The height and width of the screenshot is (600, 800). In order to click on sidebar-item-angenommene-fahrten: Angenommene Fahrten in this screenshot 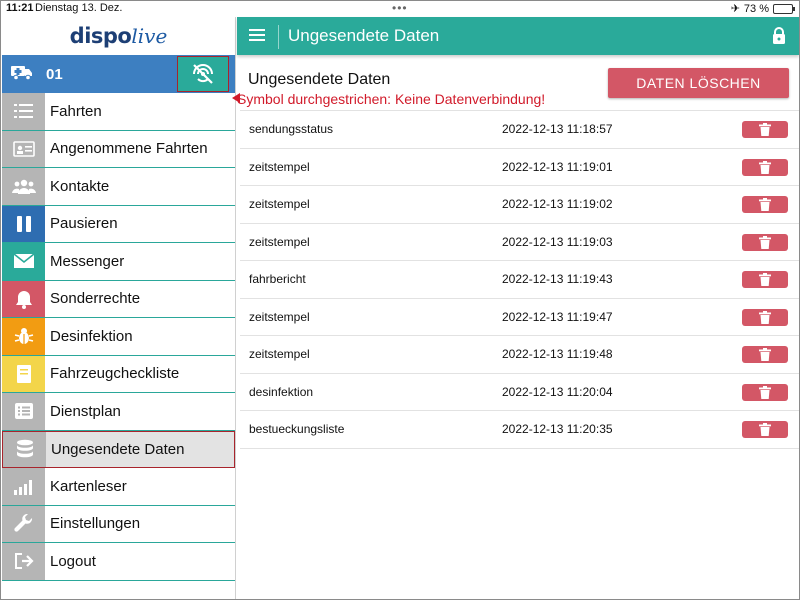, I will do `click(118, 149)`.